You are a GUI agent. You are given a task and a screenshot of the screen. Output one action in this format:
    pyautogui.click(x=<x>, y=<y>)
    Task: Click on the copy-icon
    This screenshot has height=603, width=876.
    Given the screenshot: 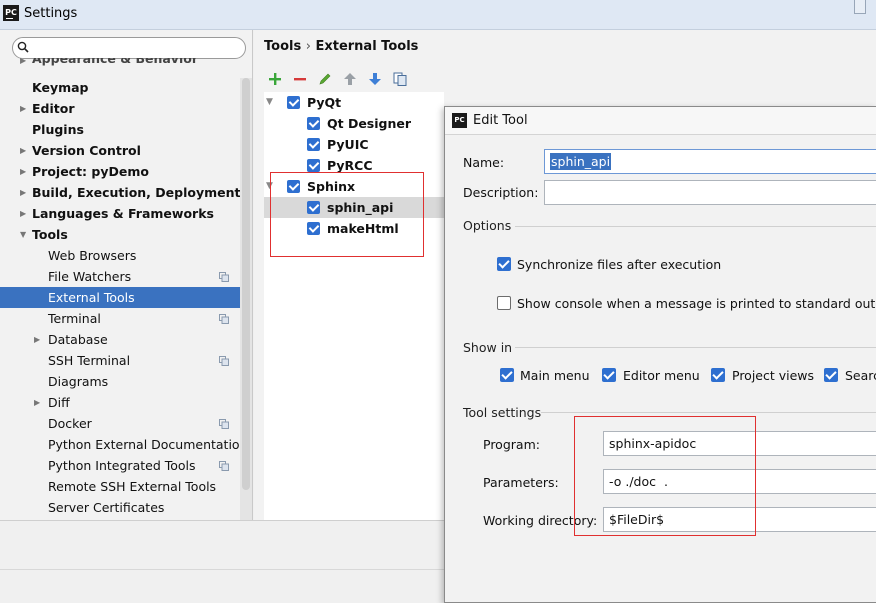 What is the action you would take?
    pyautogui.click(x=400, y=79)
    